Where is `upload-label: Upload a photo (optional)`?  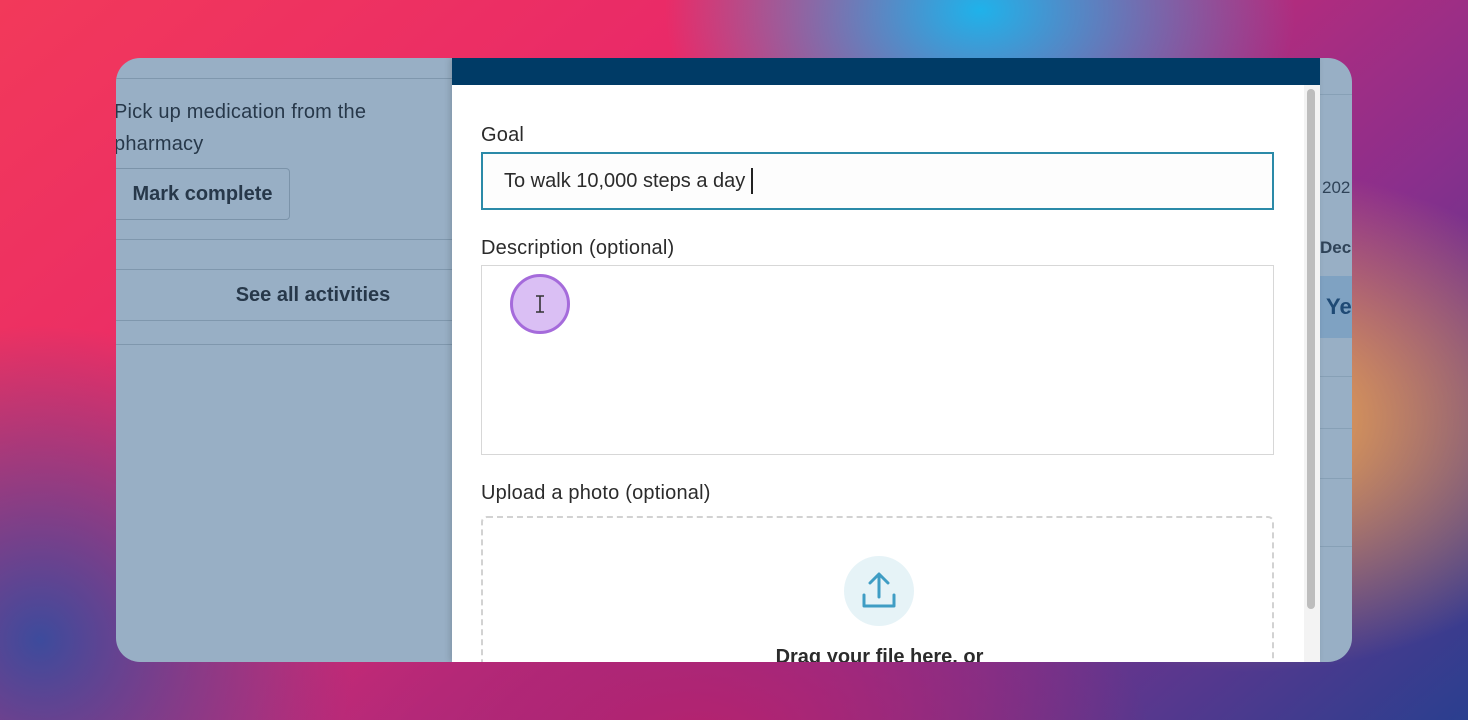 upload-label: Upload a photo (optional) is located at coordinates (596, 493).